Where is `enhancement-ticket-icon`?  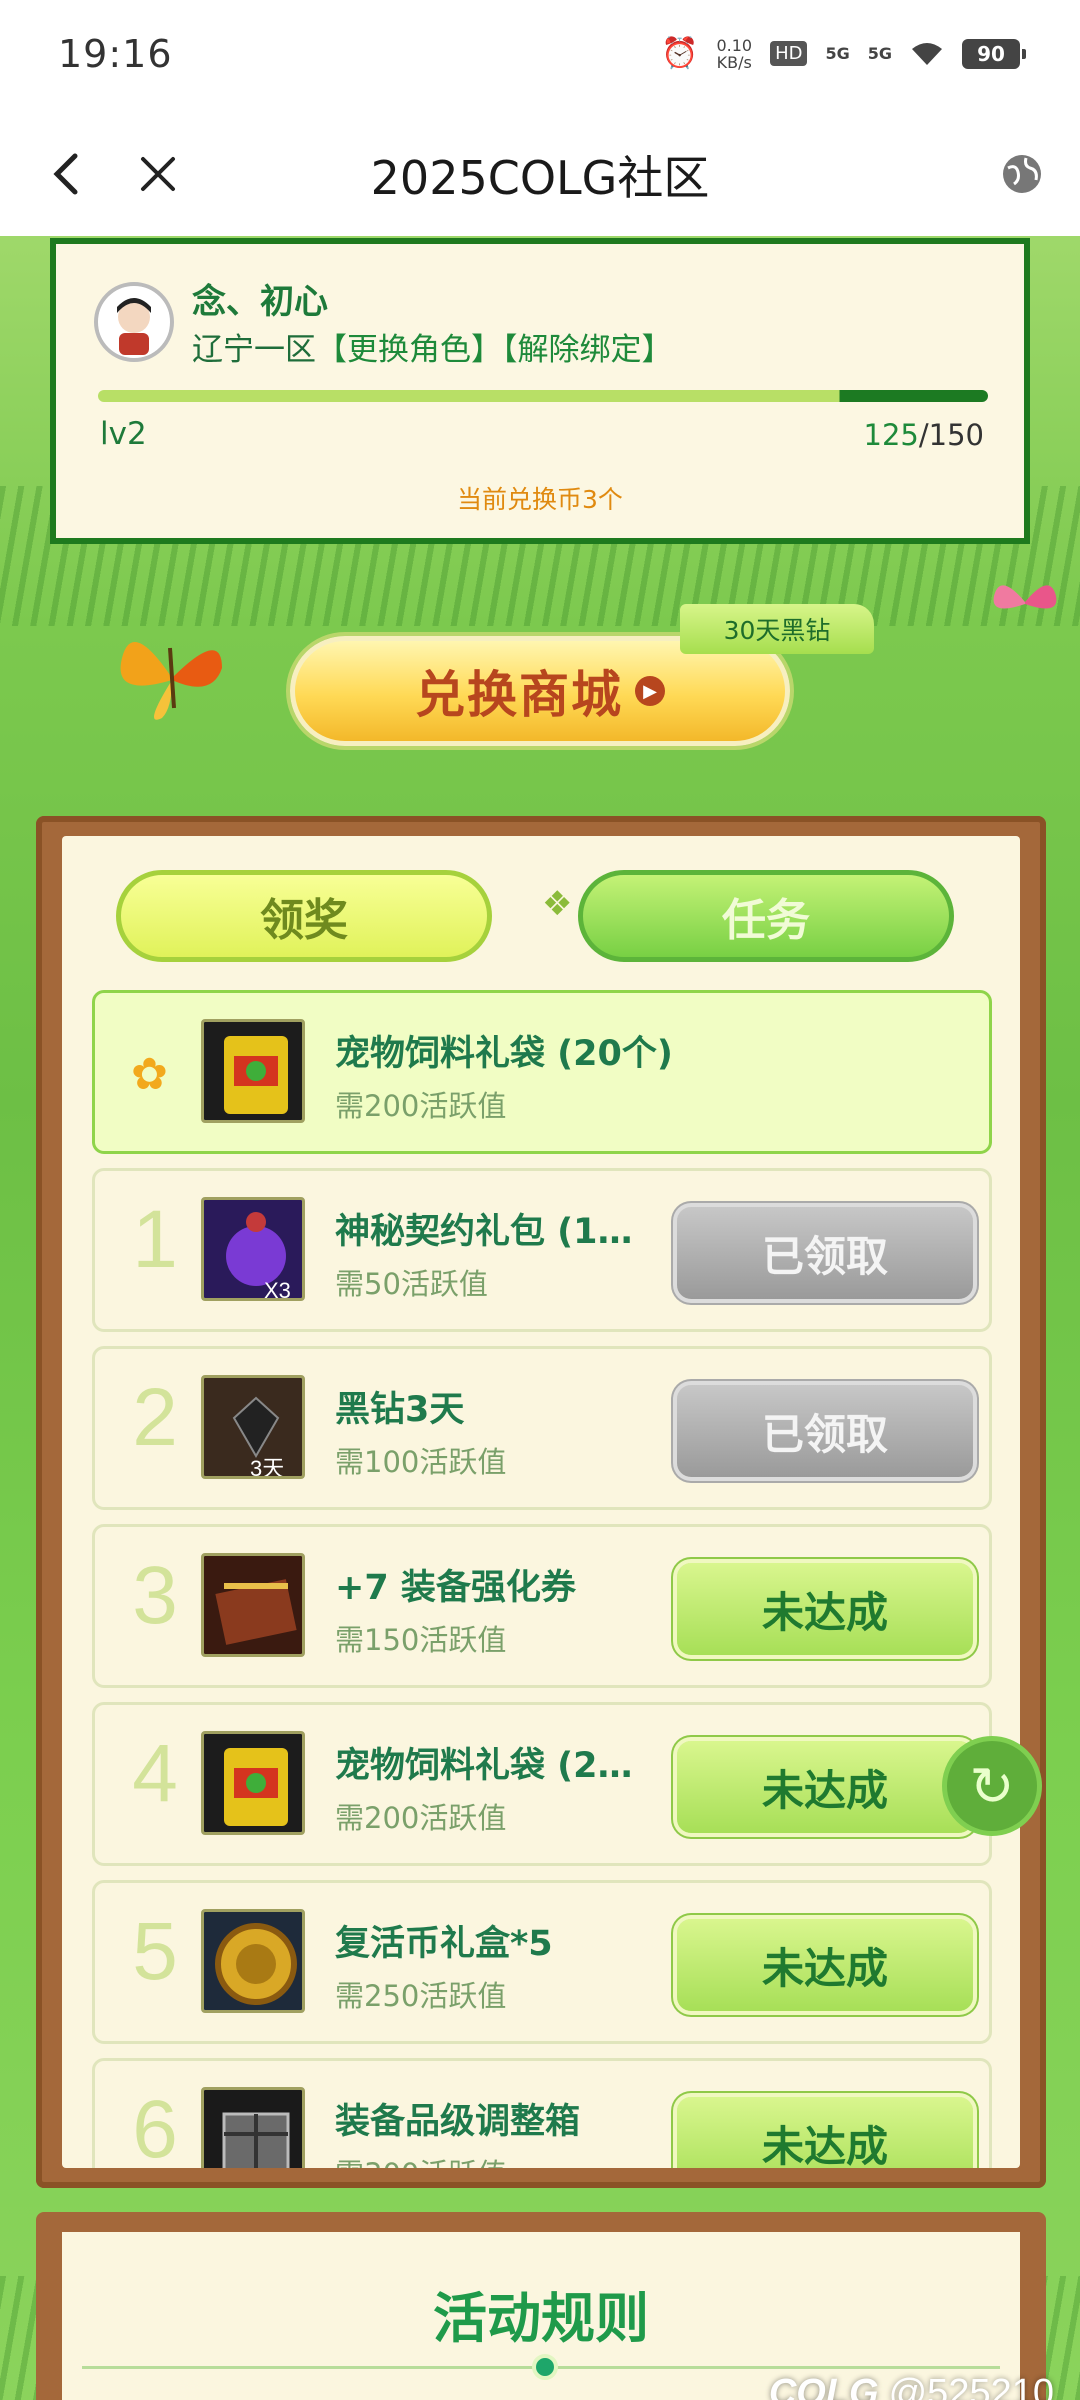 enhancement-ticket-icon is located at coordinates (253, 1605).